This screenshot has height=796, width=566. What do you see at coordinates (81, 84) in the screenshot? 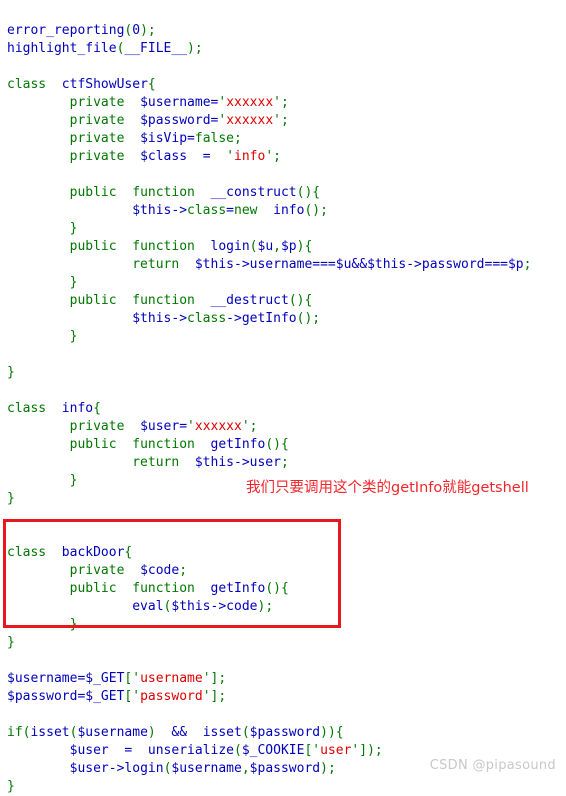
I see `code-line: class ctfShowUser{` at bounding box center [81, 84].